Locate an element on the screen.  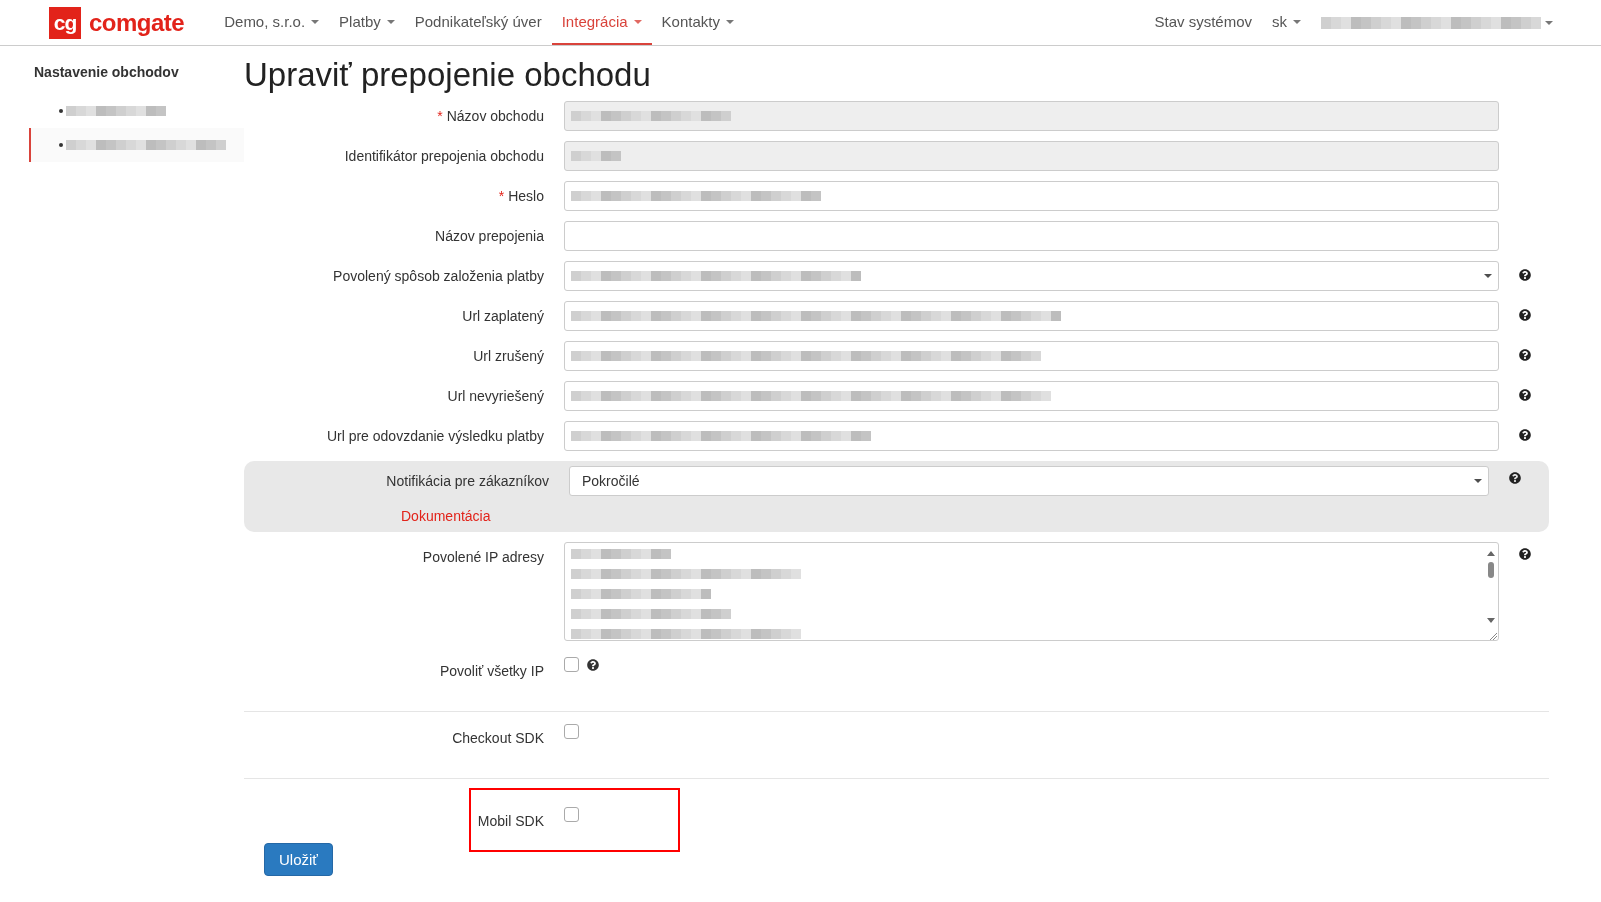
nav-item: Platby is located at coordinates (367, 22).